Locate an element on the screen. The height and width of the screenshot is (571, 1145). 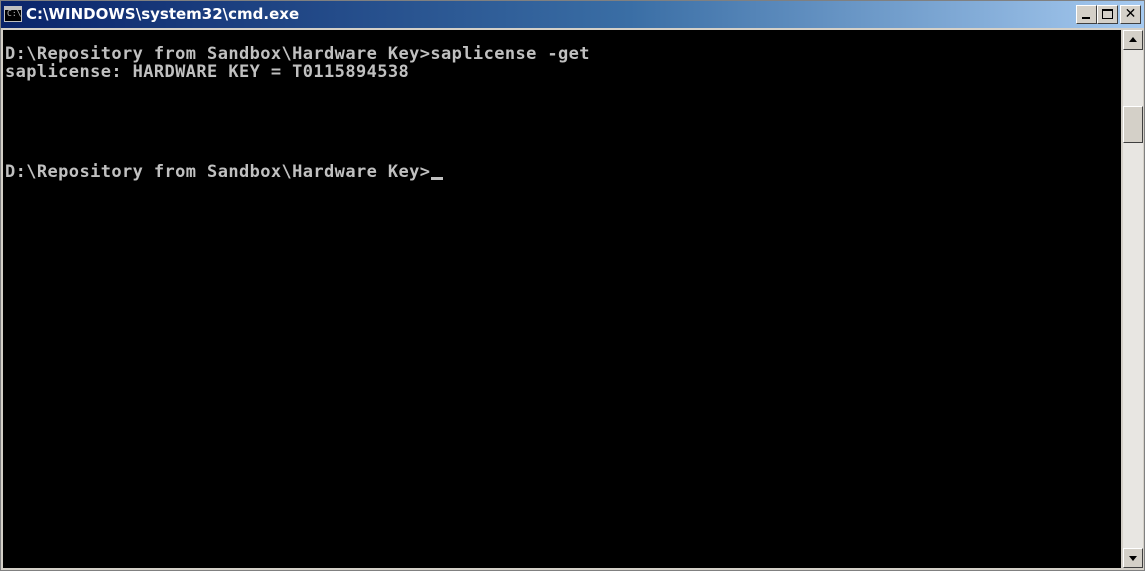
close-icon: ✕ is located at coordinates (1130, 14).